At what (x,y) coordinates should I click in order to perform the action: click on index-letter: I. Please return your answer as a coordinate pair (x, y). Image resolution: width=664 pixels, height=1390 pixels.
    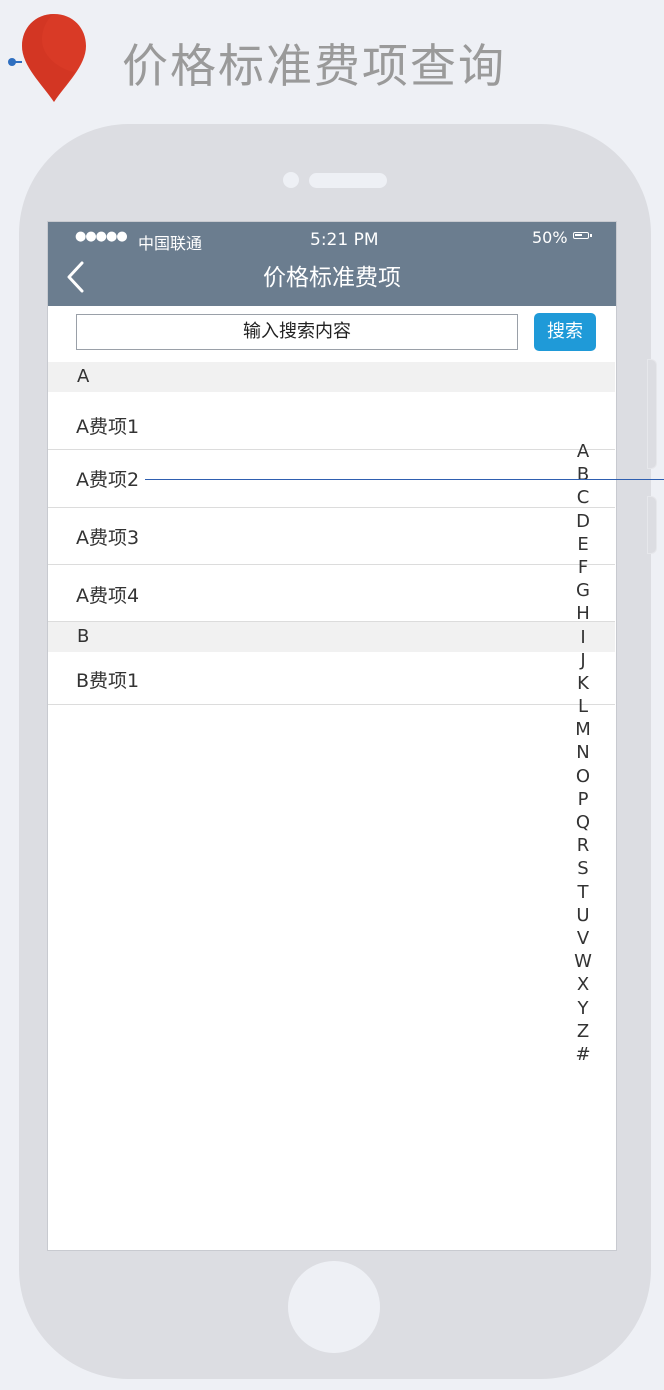
    Looking at the image, I should click on (583, 637).